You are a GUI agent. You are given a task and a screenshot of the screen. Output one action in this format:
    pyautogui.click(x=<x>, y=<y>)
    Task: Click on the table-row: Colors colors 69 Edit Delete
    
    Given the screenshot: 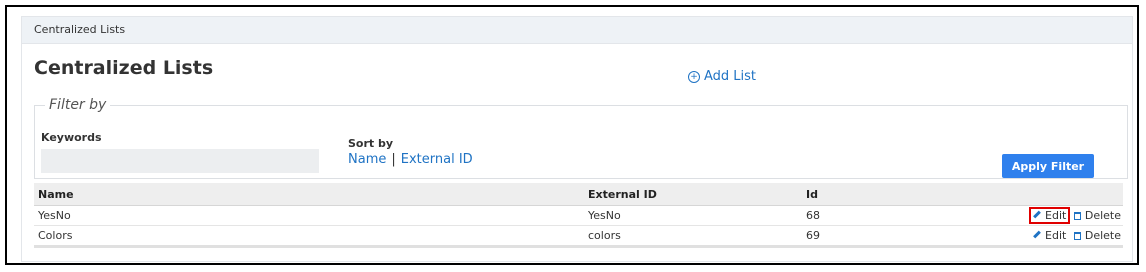 What is the action you would take?
    pyautogui.click(x=578, y=236)
    